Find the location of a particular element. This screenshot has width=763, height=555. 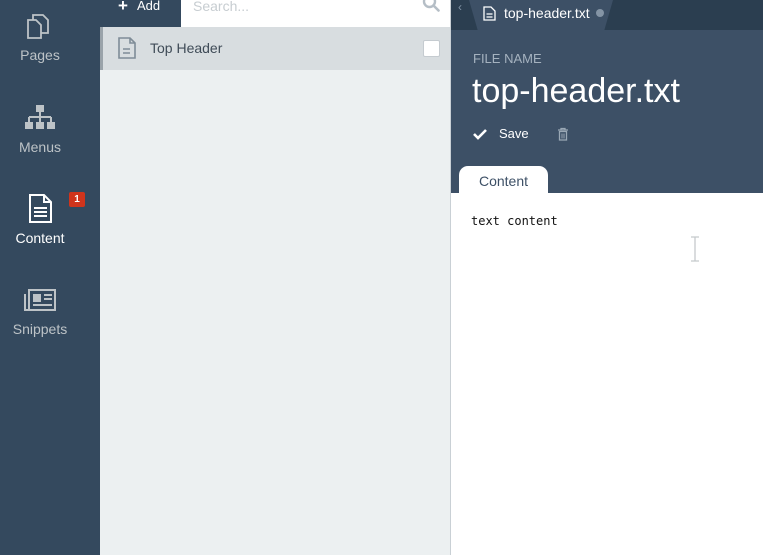

file-tab-strip: ‹ top-header.txt is located at coordinates (607, 15).